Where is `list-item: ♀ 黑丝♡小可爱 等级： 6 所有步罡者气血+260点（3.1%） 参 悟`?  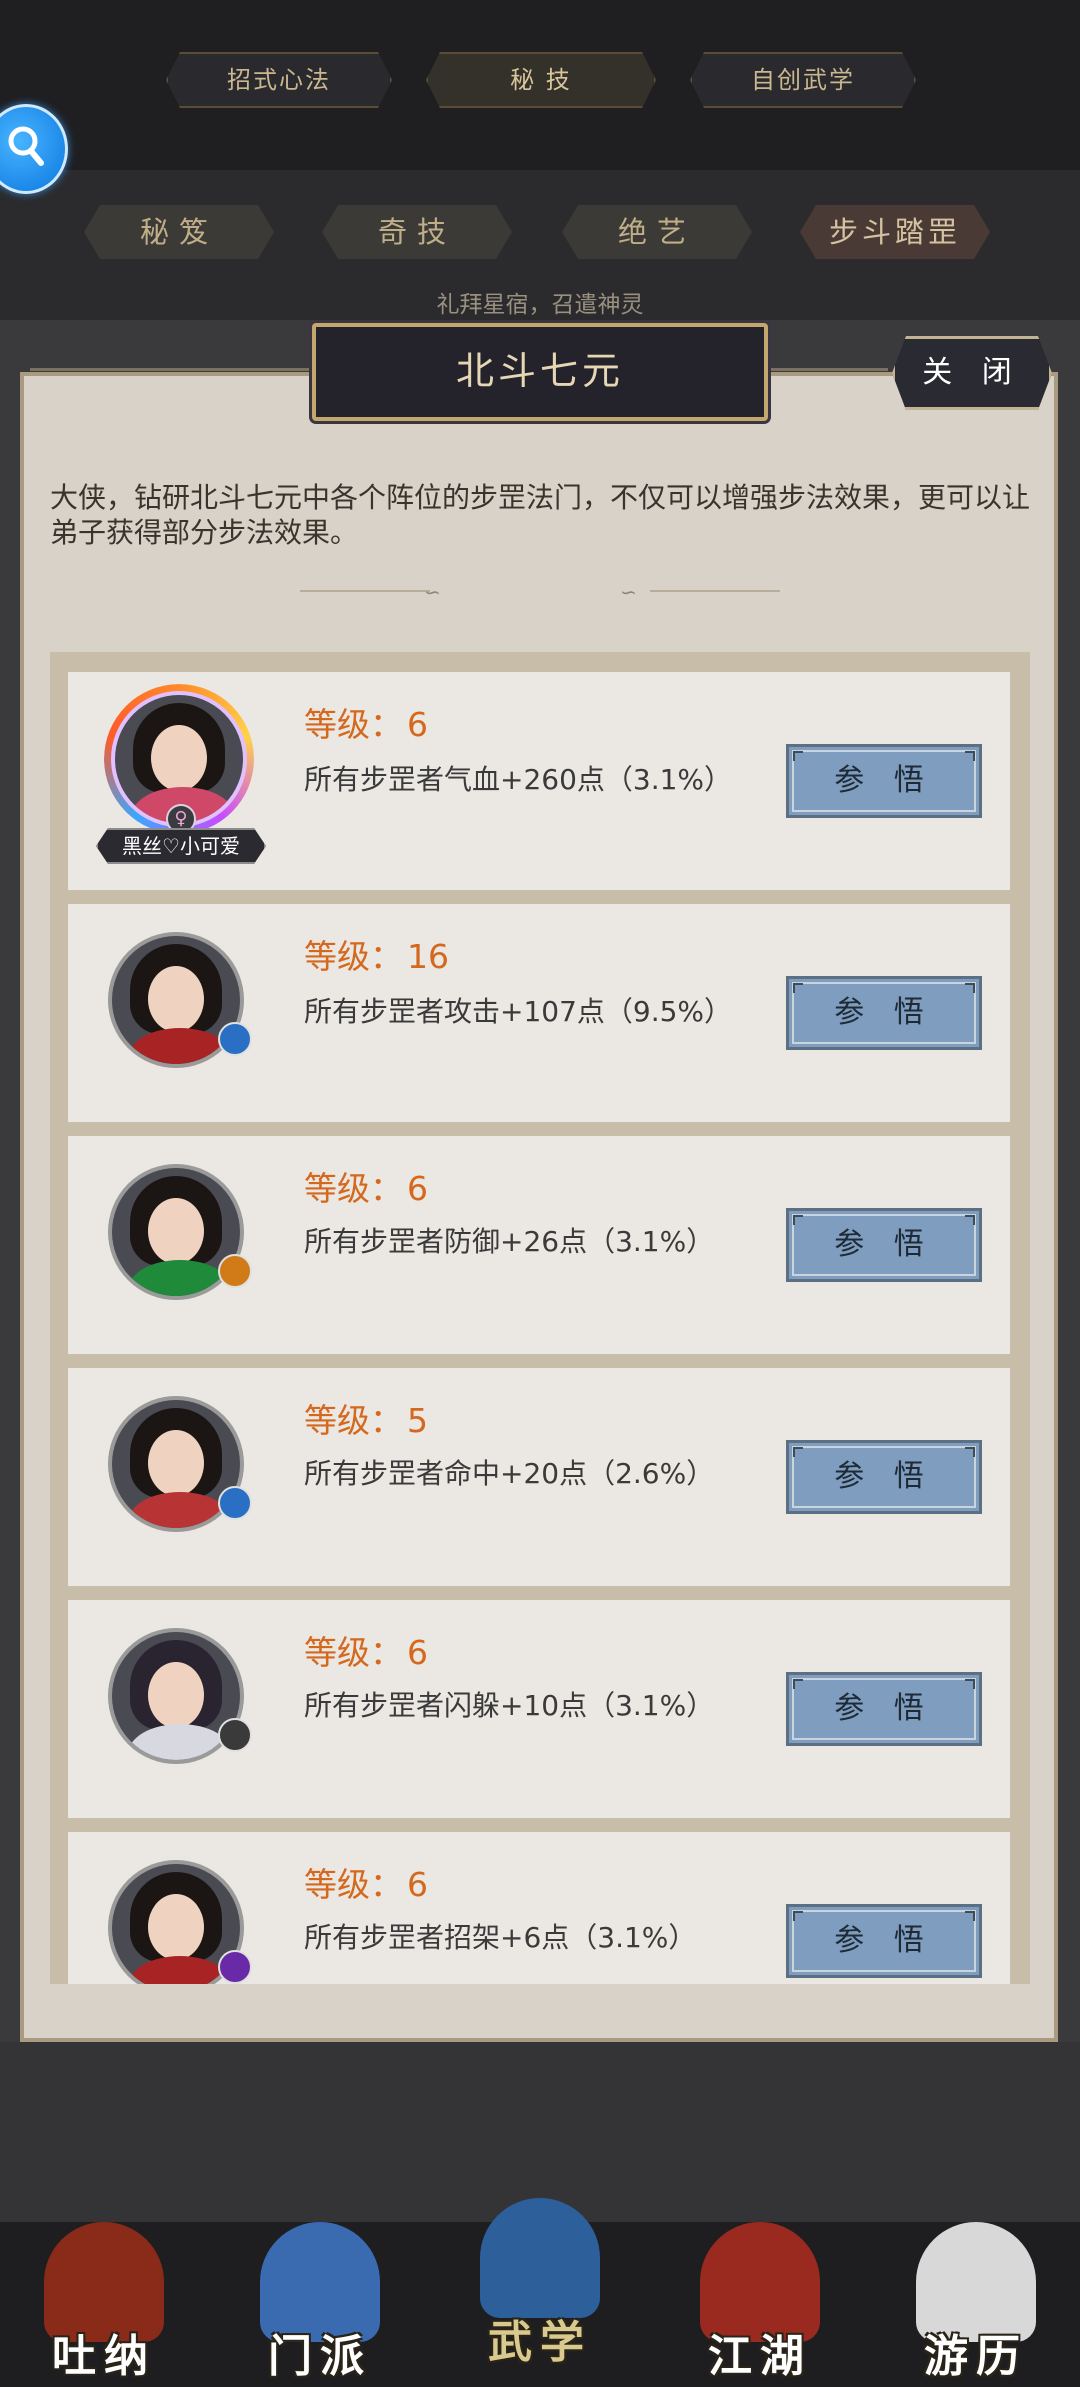 list-item: ♀ 黑丝♡小可爱 等级： 6 所有步罡者气血+260点（3.1%） 参 悟 is located at coordinates (539, 781).